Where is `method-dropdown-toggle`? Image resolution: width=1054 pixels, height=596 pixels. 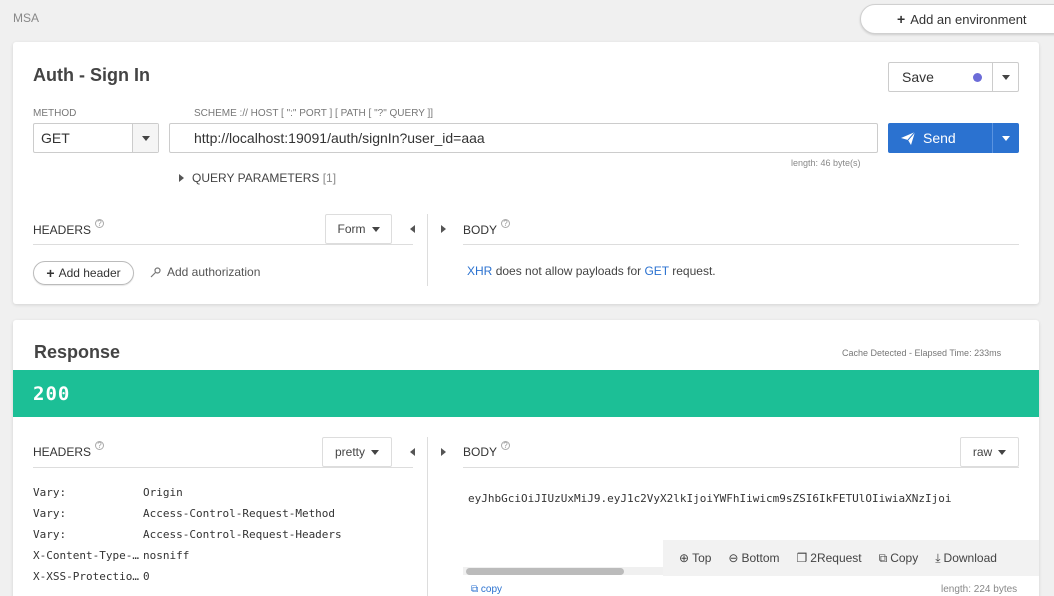
method-dropdown-toggle is located at coordinates (145, 138).